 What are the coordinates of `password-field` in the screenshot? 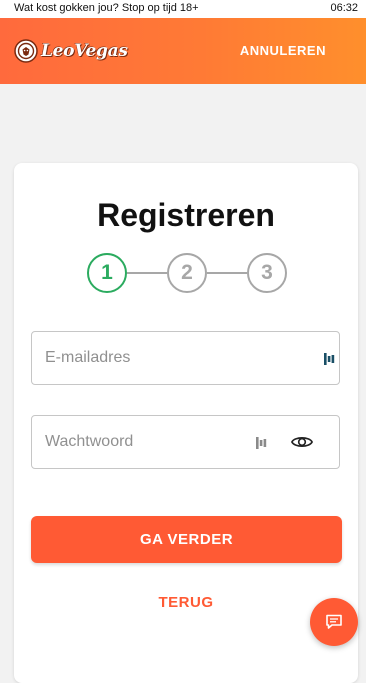 It's located at (185, 442).